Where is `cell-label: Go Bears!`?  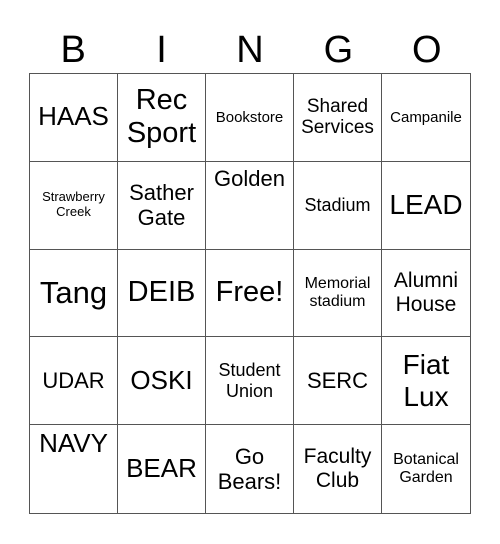
cell-label: Go Bears! is located at coordinates (249, 469).